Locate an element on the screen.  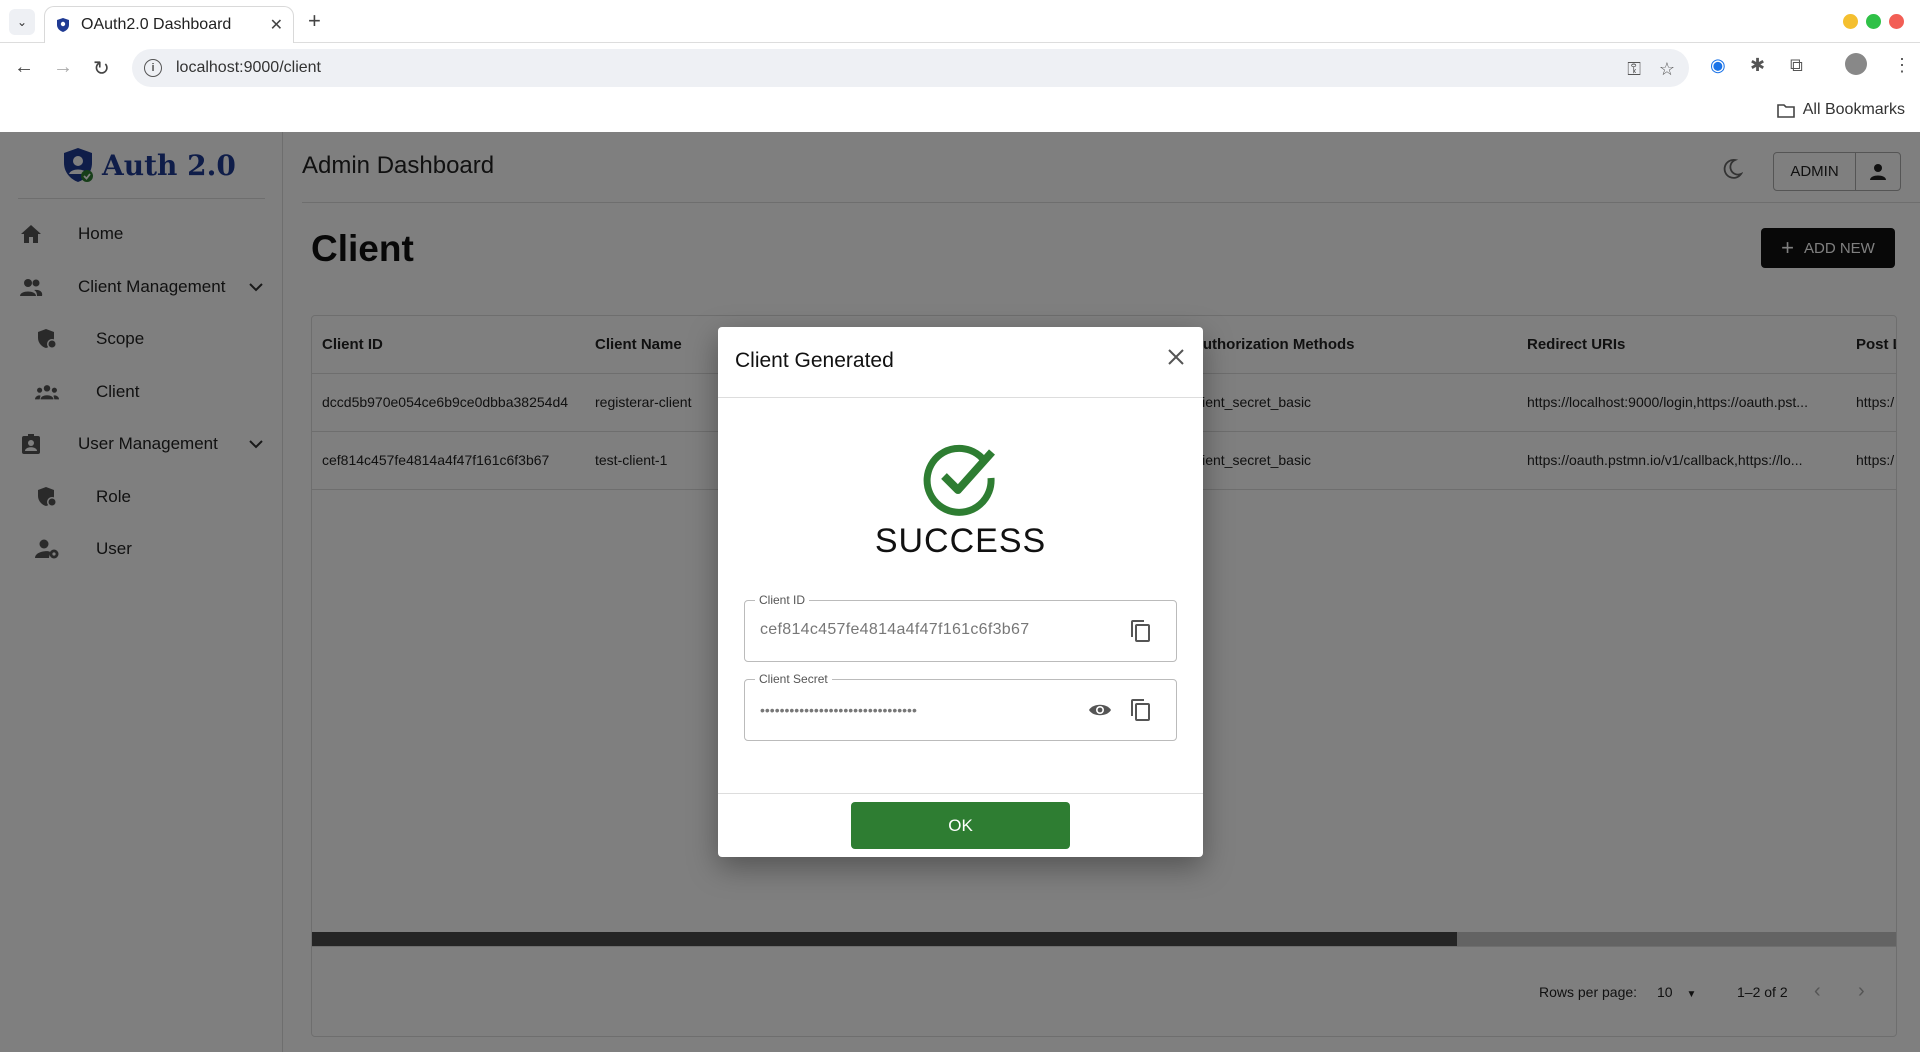
dialog-title: Client Generated is located at coordinates (814, 360).